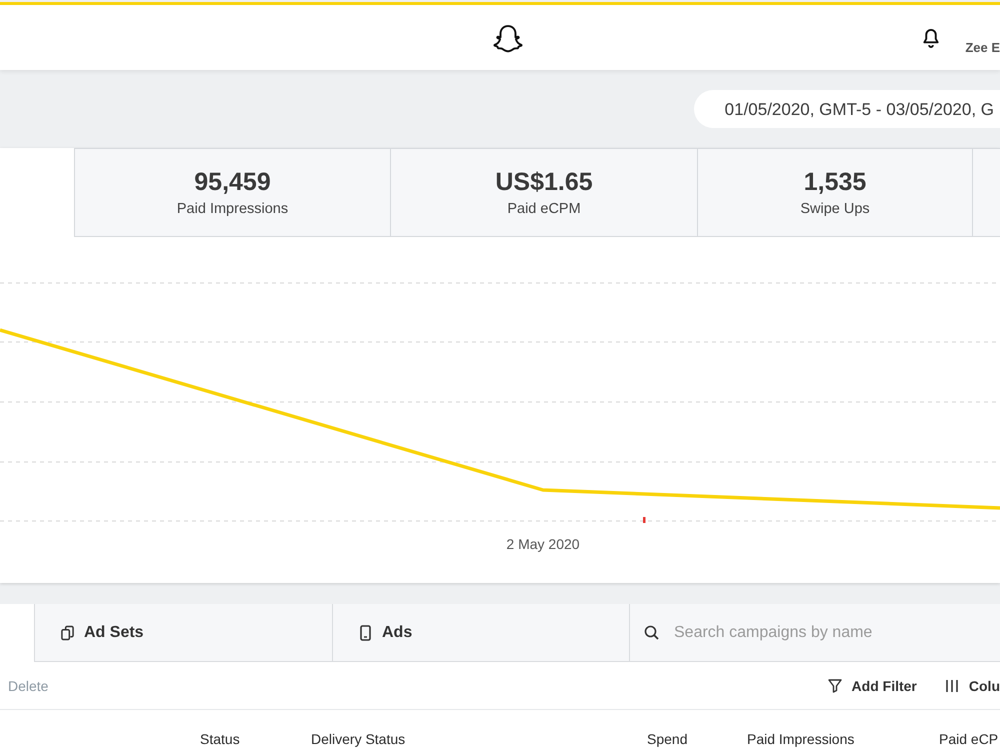 Image resolution: width=1000 pixels, height=750 pixels. Describe the element at coordinates (824, 633) in the screenshot. I see `search-input: Search campaigns by name` at that location.